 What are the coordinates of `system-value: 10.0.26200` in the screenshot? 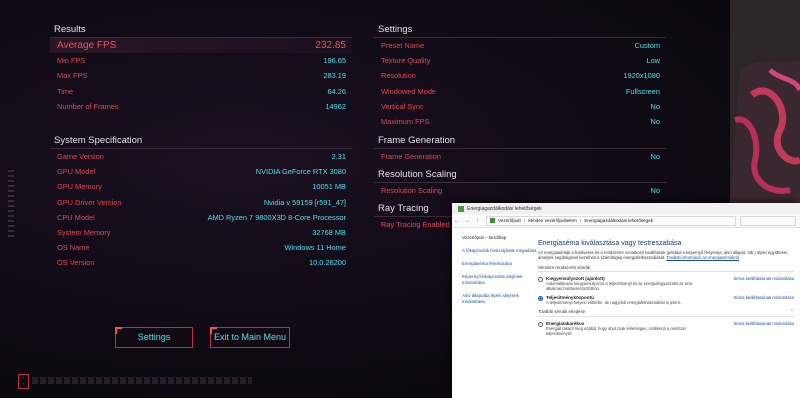 It's located at (327, 263).